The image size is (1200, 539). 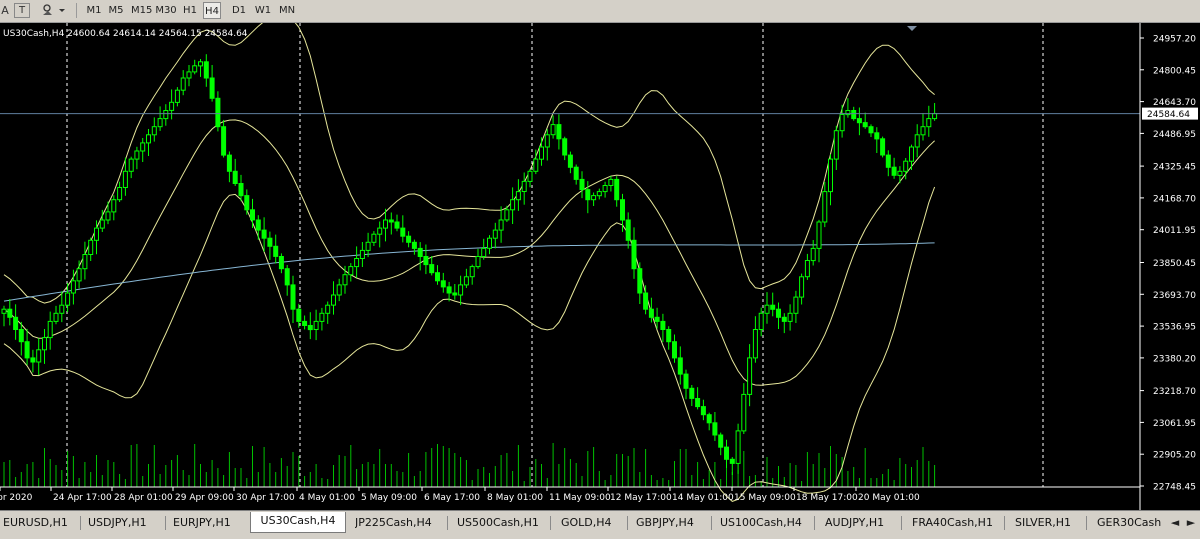 What do you see at coordinates (210, 523) in the screenshot?
I see `tab-eurjpy-h1: EURJPY,H1` at bounding box center [210, 523].